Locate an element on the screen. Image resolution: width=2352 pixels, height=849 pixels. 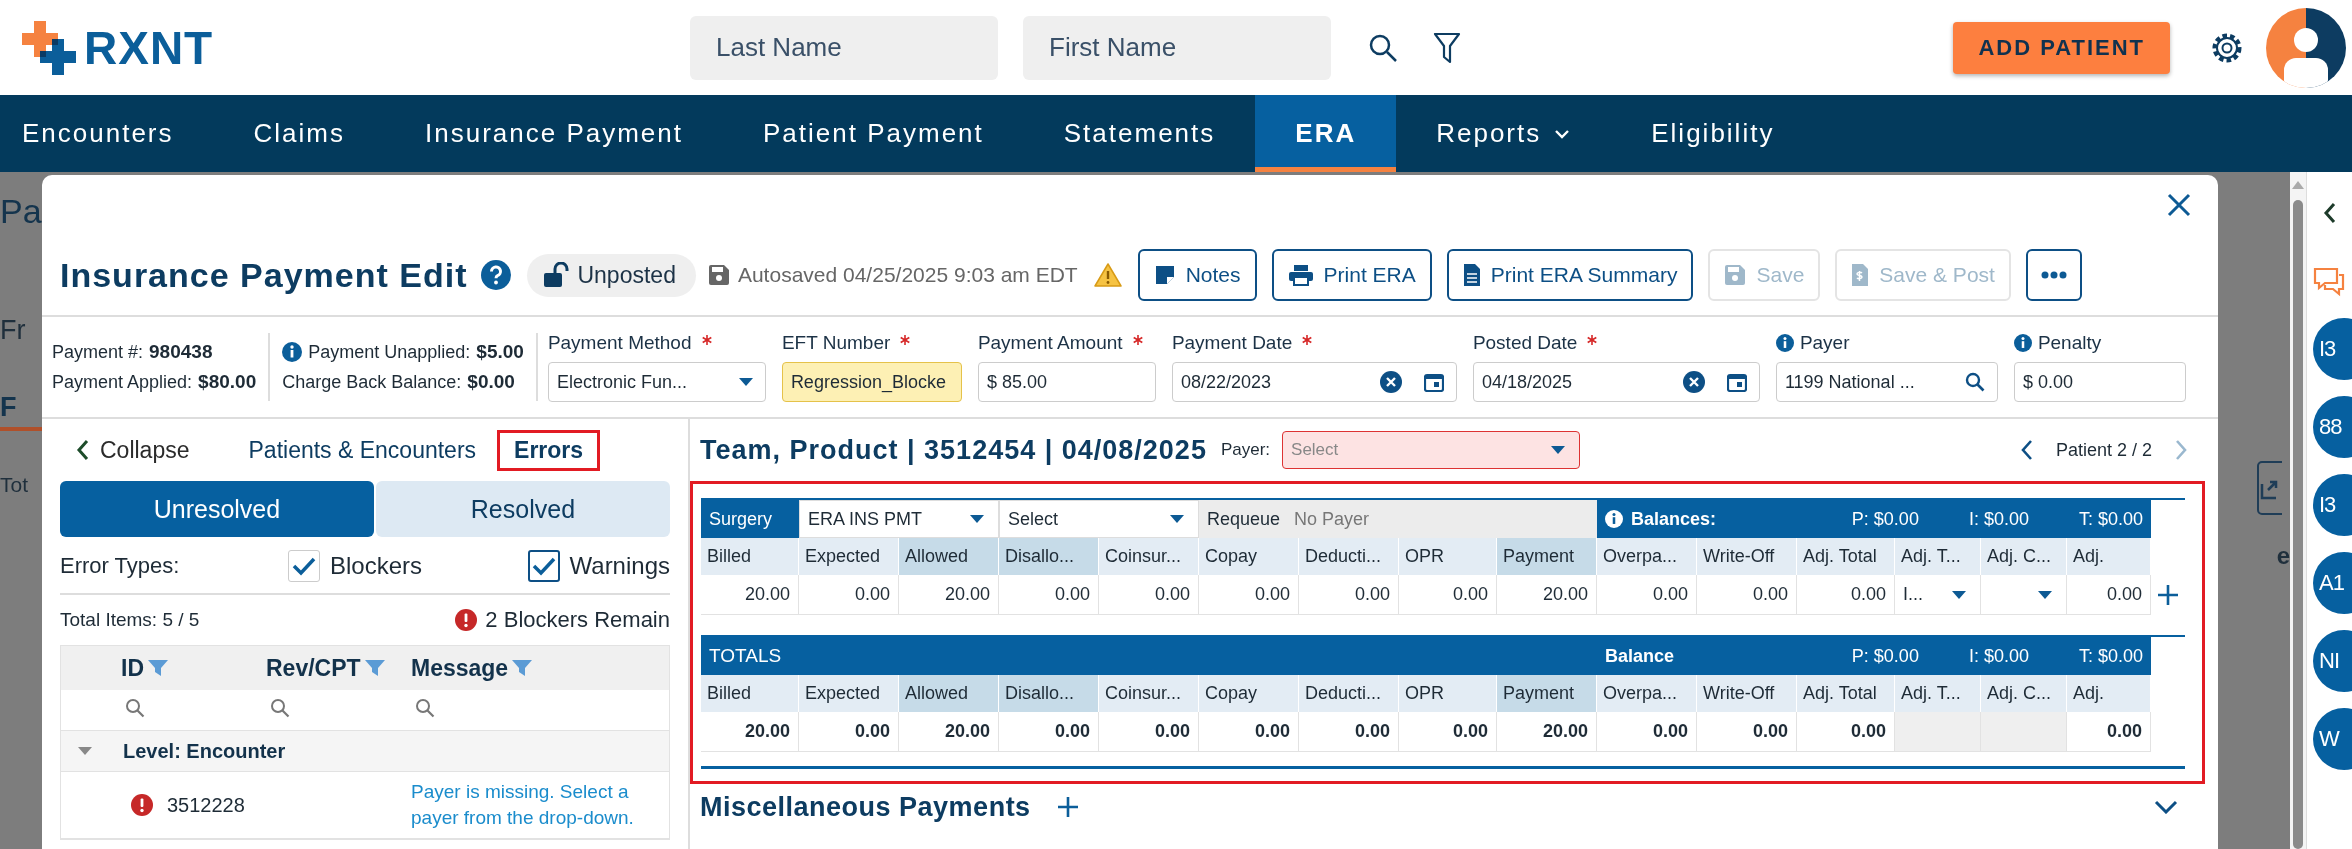
summary-value: 980438 is located at coordinates (181, 352).